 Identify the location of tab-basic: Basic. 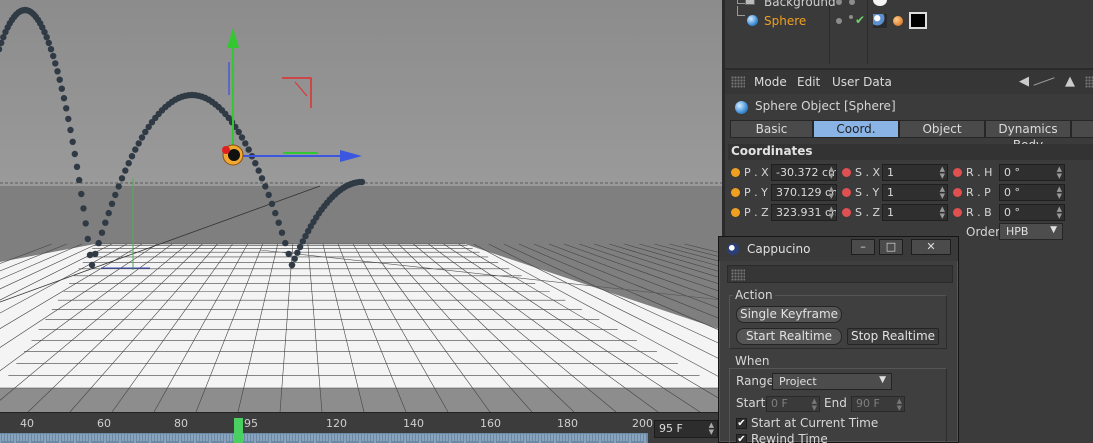
(771, 129).